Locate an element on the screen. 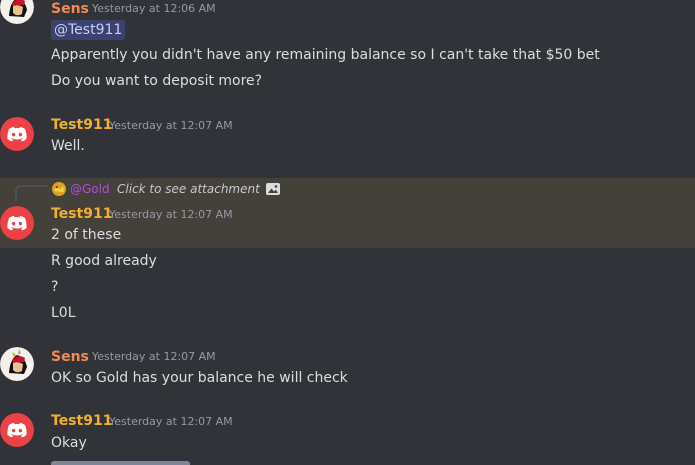 This screenshot has height=465, width=695. message-text: ? is located at coordinates (55, 287).